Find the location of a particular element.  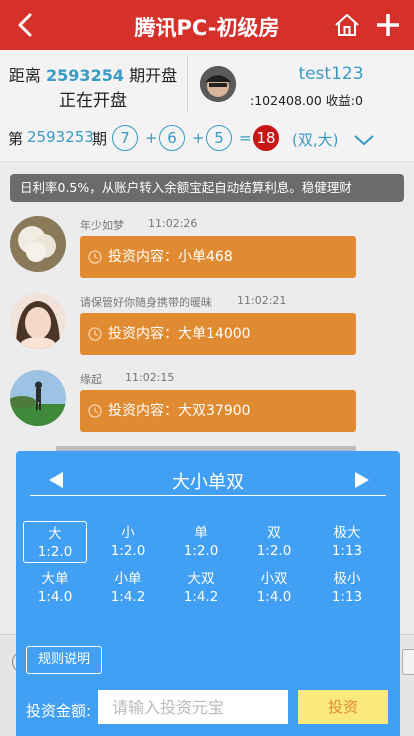

chat-message: 缘起 11:02:15 投资内容：大双37900 is located at coordinates (207, 405).